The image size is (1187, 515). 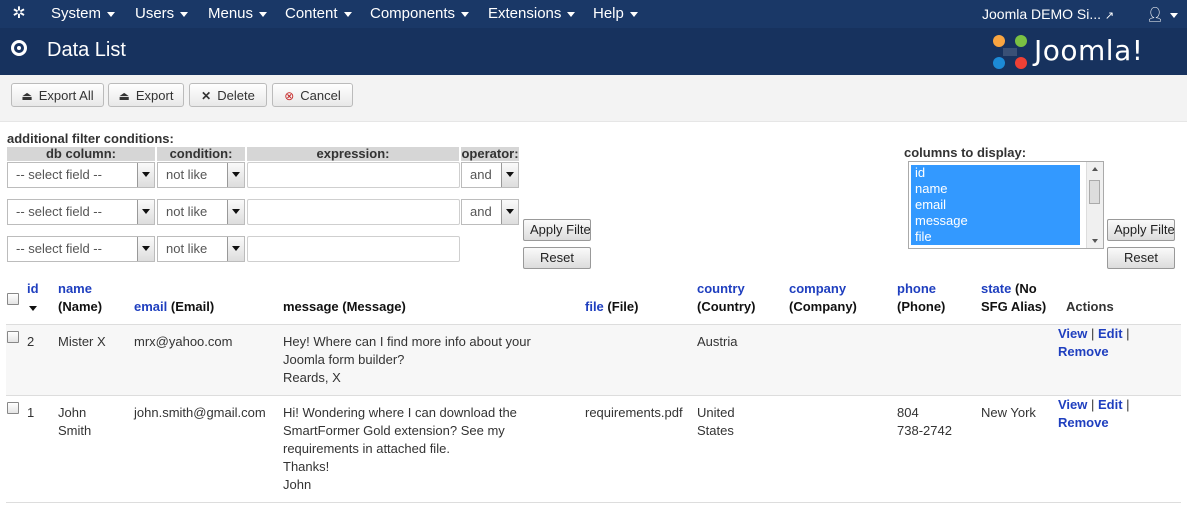 I want to click on menu-label: Help, so click(x=608, y=13).